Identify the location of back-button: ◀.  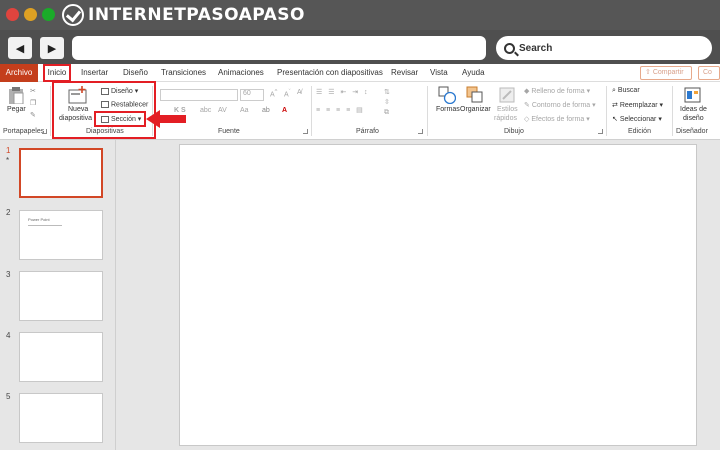
(20, 48).